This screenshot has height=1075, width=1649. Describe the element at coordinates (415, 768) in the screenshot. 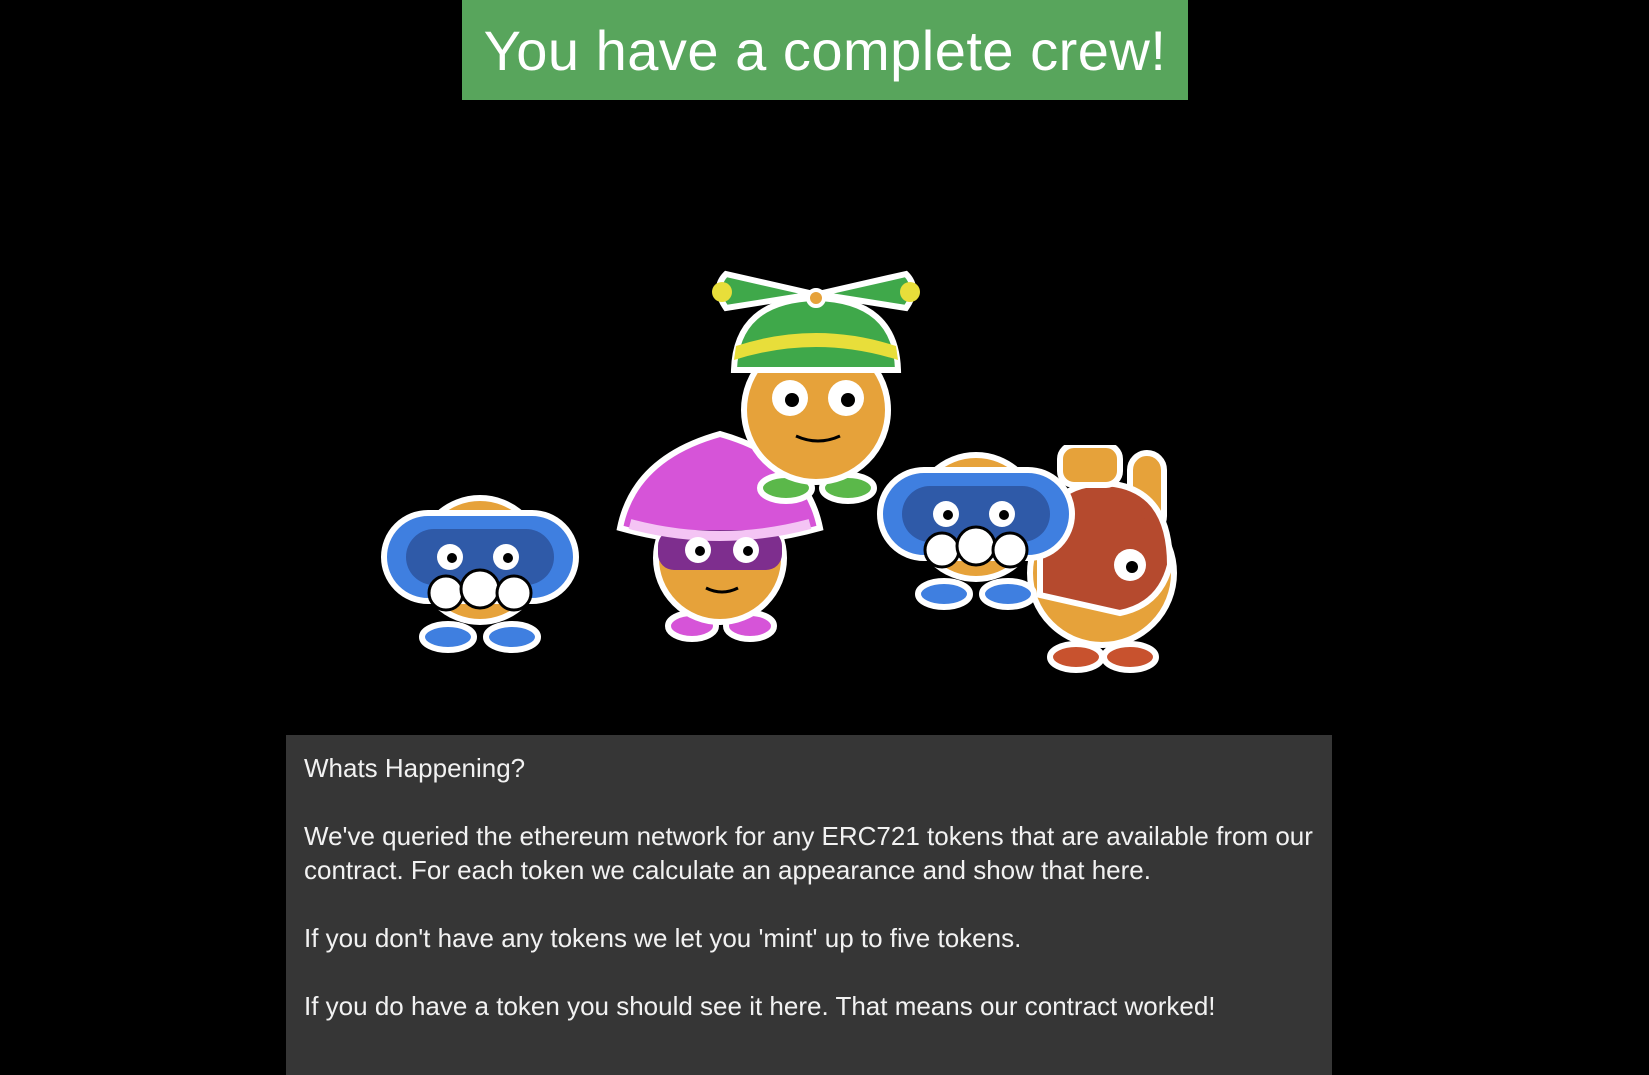

I see `info-heading: Whats Happening?` at that location.